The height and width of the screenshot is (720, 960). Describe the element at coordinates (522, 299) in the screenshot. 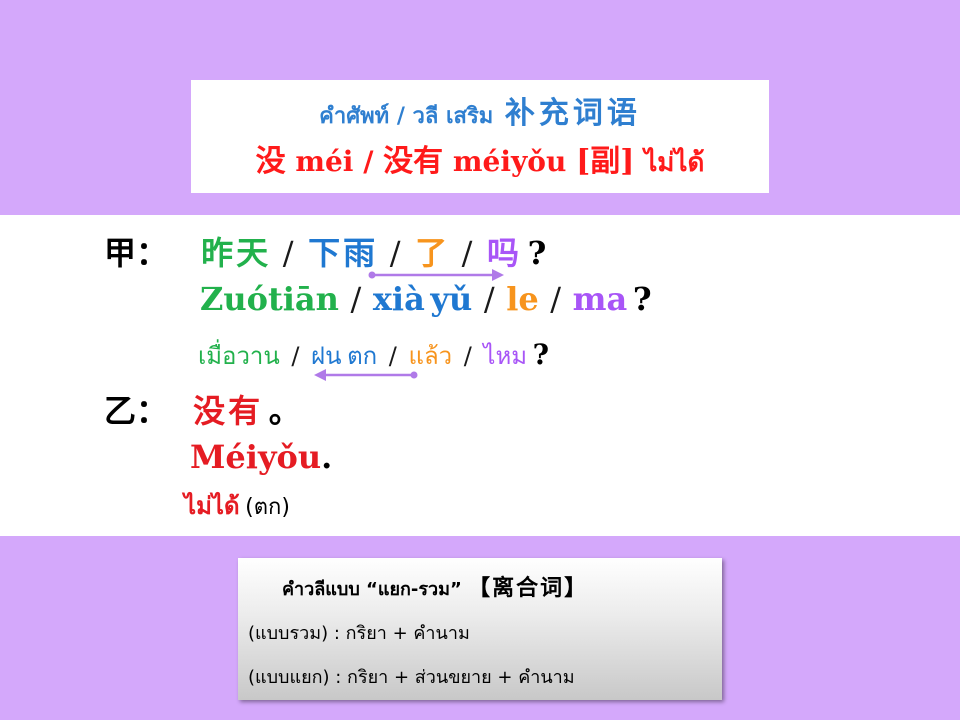

I see `pinyin-le: le` at that location.